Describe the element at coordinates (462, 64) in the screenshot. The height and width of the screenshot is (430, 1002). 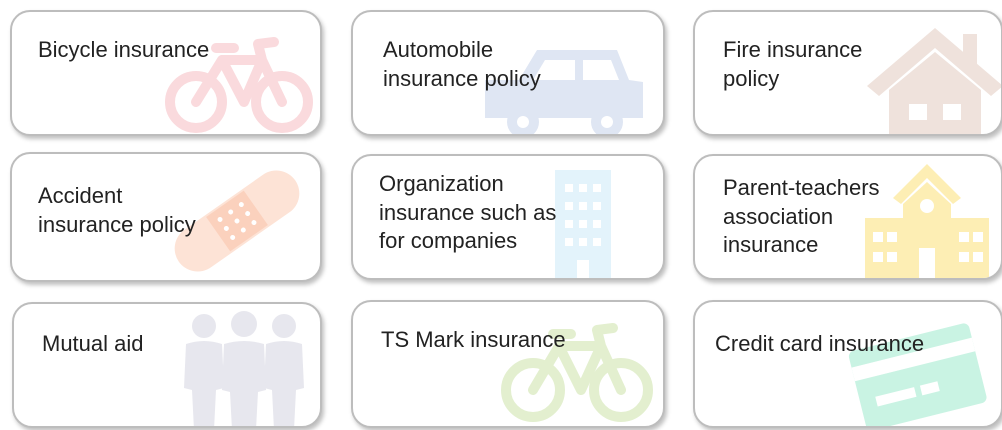
I see `card-label: Automobile insurance policy` at that location.